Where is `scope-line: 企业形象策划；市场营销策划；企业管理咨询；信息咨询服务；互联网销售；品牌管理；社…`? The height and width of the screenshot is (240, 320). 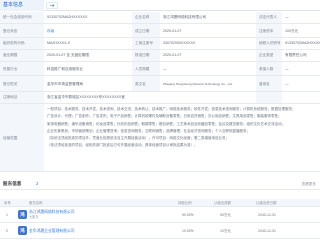 scope-line: 企业形象策划；市场营销策划；企业管理咨询；信息咨询服务；互联网销售；品牌管理；社… is located at coordinates (148, 130).